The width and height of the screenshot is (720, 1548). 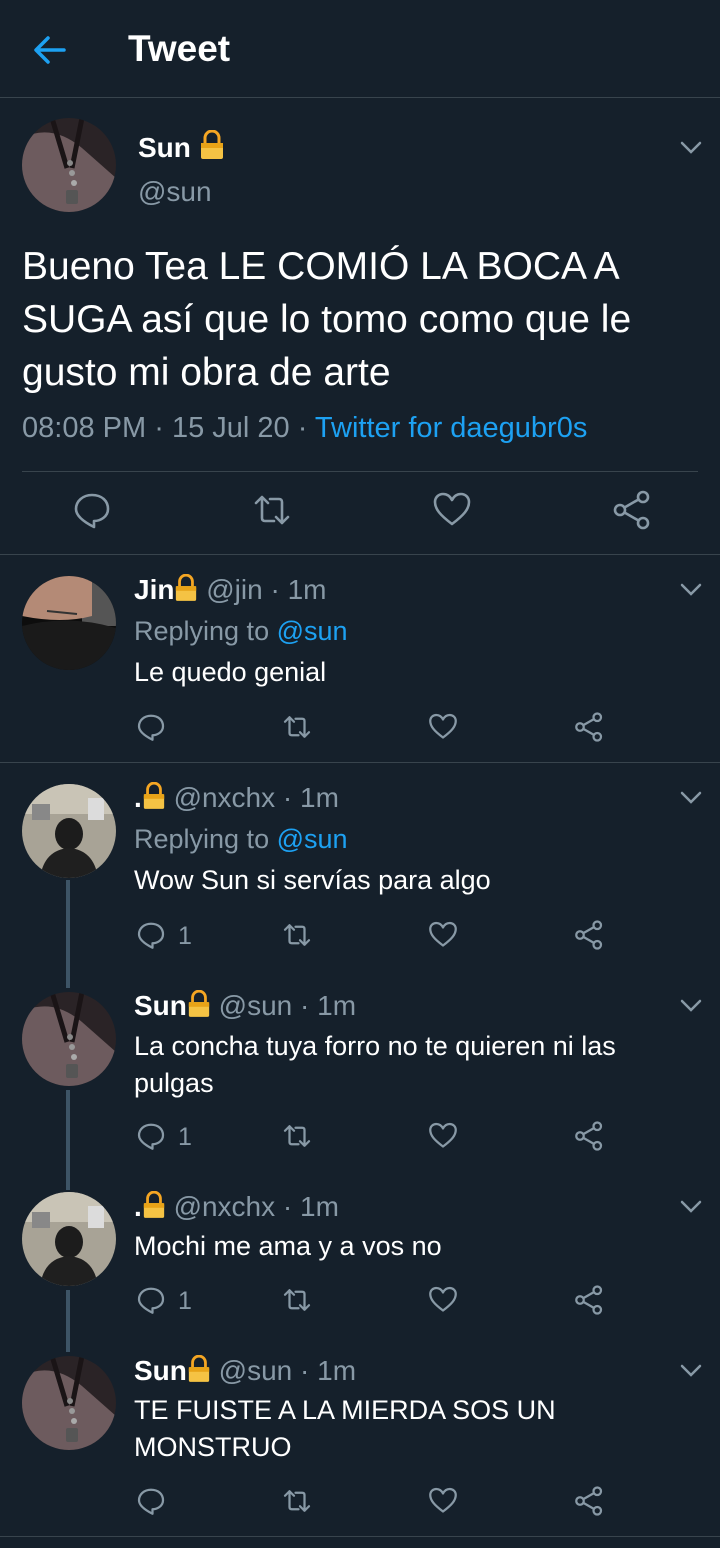 What do you see at coordinates (50, 50) in the screenshot?
I see `back-arrow-icon` at bounding box center [50, 50].